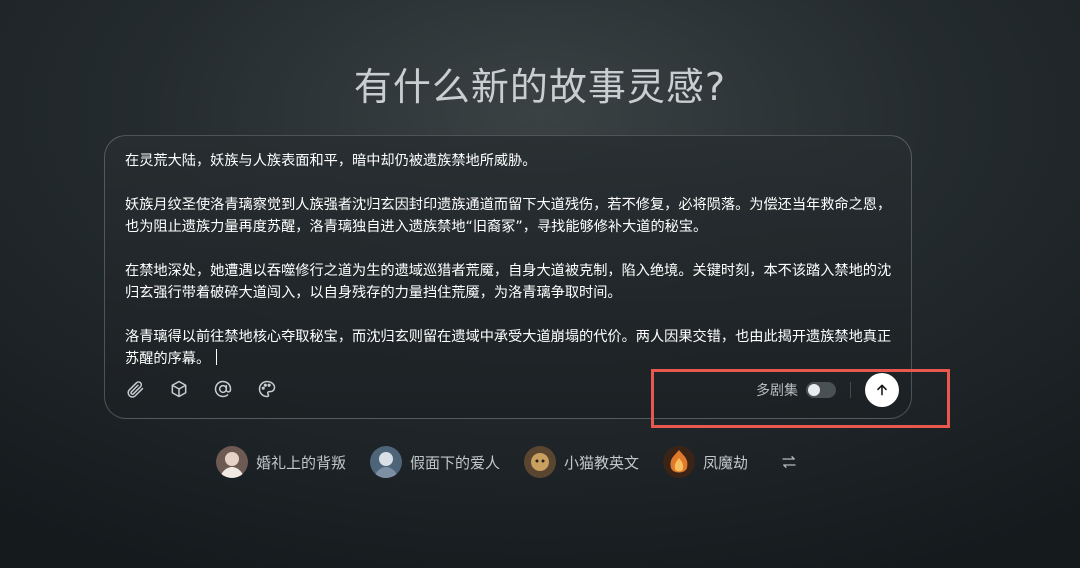 Image resolution: width=1080 pixels, height=568 pixels. Describe the element at coordinates (540, 87) in the screenshot. I see `page-title: 有什么新的故事灵感?` at that location.